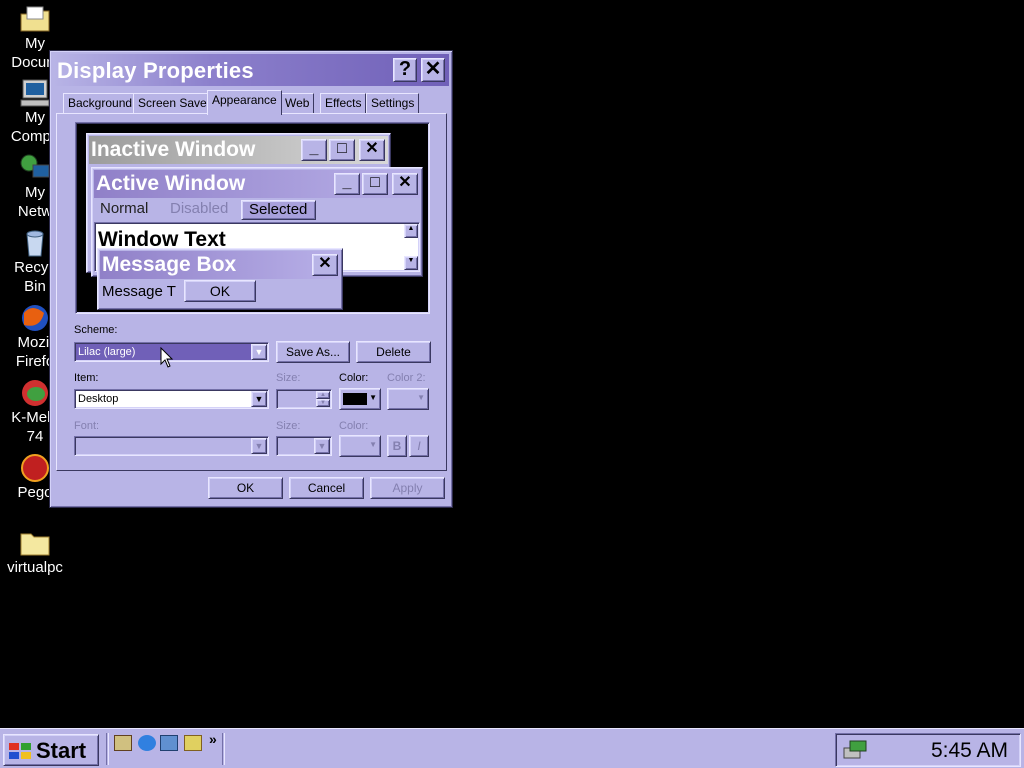 The width and height of the screenshot is (1024, 768). What do you see at coordinates (393, 352) in the screenshot?
I see `delete-button: Delete` at bounding box center [393, 352].